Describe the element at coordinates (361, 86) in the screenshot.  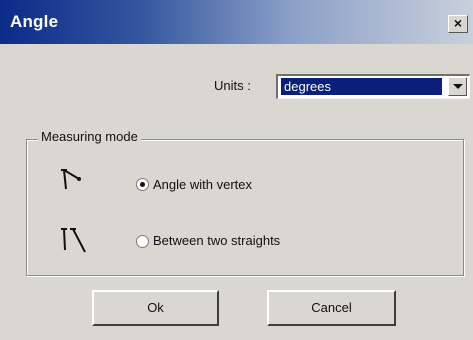
I see `units-selected-value: degrees` at that location.